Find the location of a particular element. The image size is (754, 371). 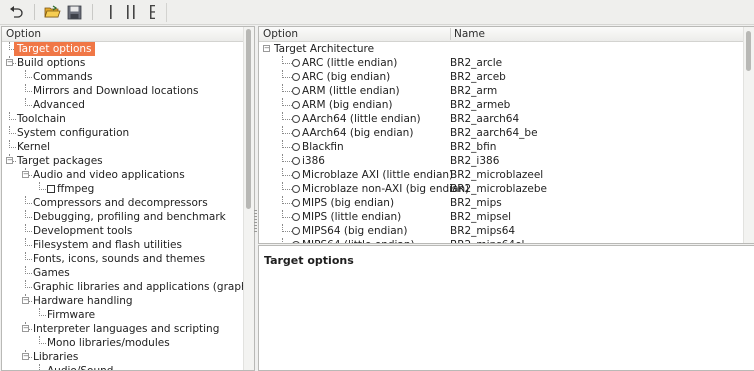

tree-item: Compressors and decompressors is located at coordinates (128, 203).